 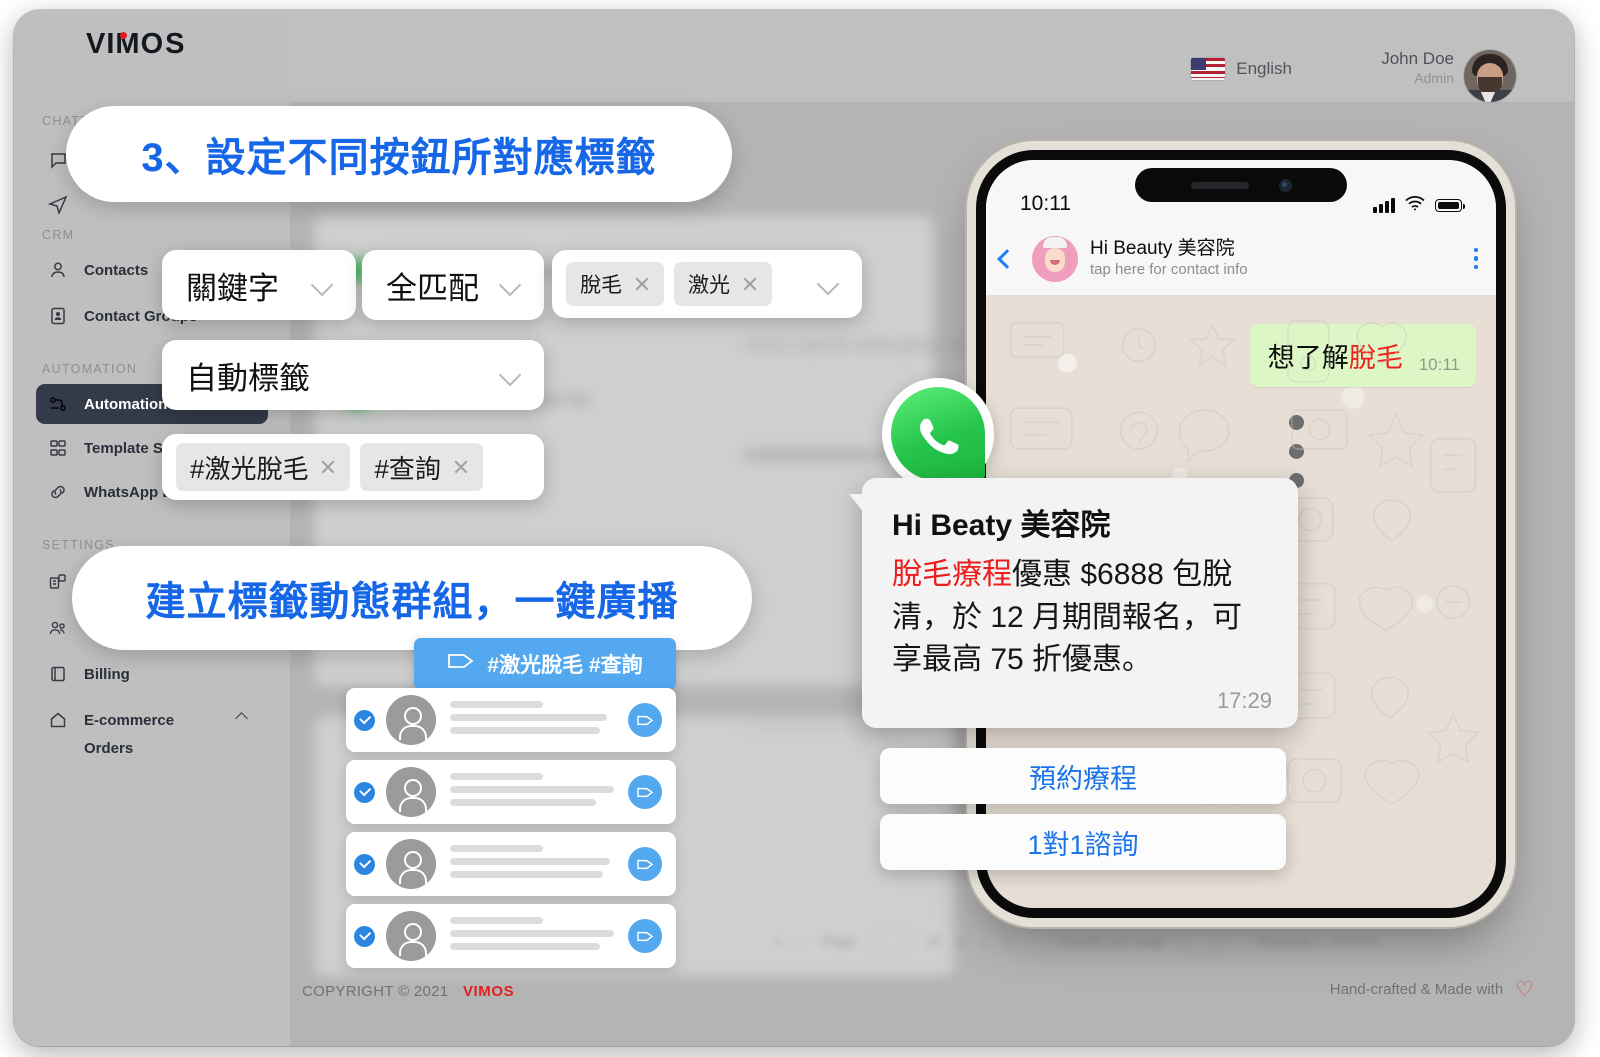 What do you see at coordinates (129, 720) in the screenshot?
I see `sidebar-item-label: E-commerce` at bounding box center [129, 720].